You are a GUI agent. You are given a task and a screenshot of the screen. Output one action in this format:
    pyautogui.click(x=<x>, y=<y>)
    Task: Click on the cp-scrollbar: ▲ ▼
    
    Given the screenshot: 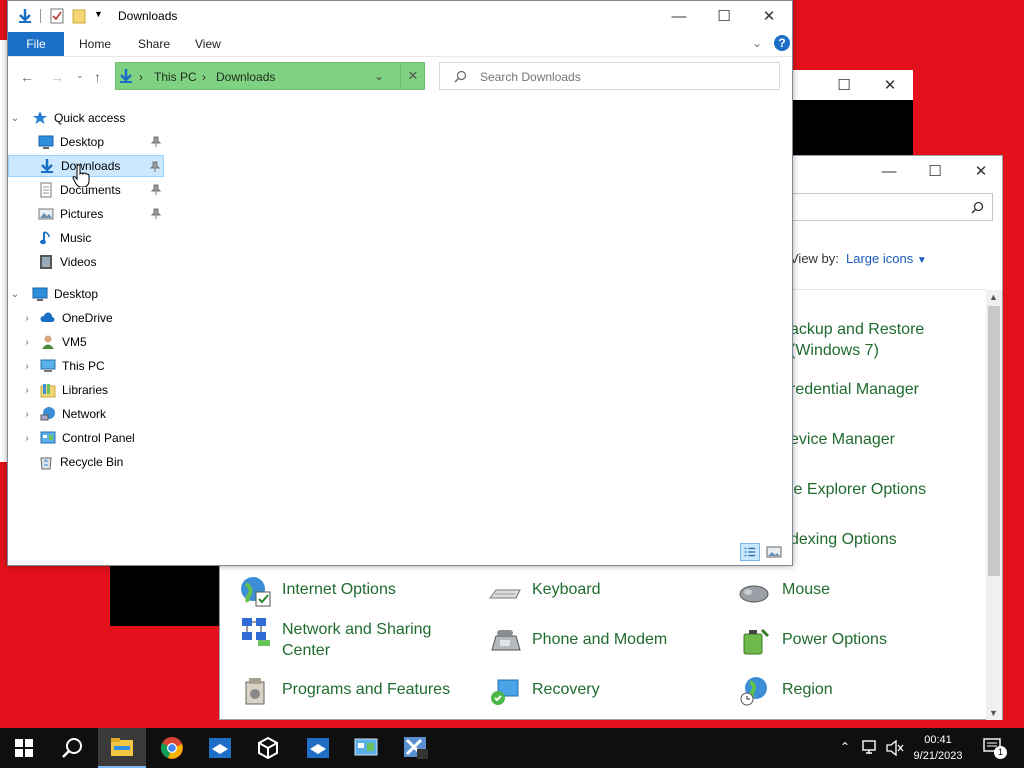 What is the action you would take?
    pyautogui.click(x=994, y=505)
    